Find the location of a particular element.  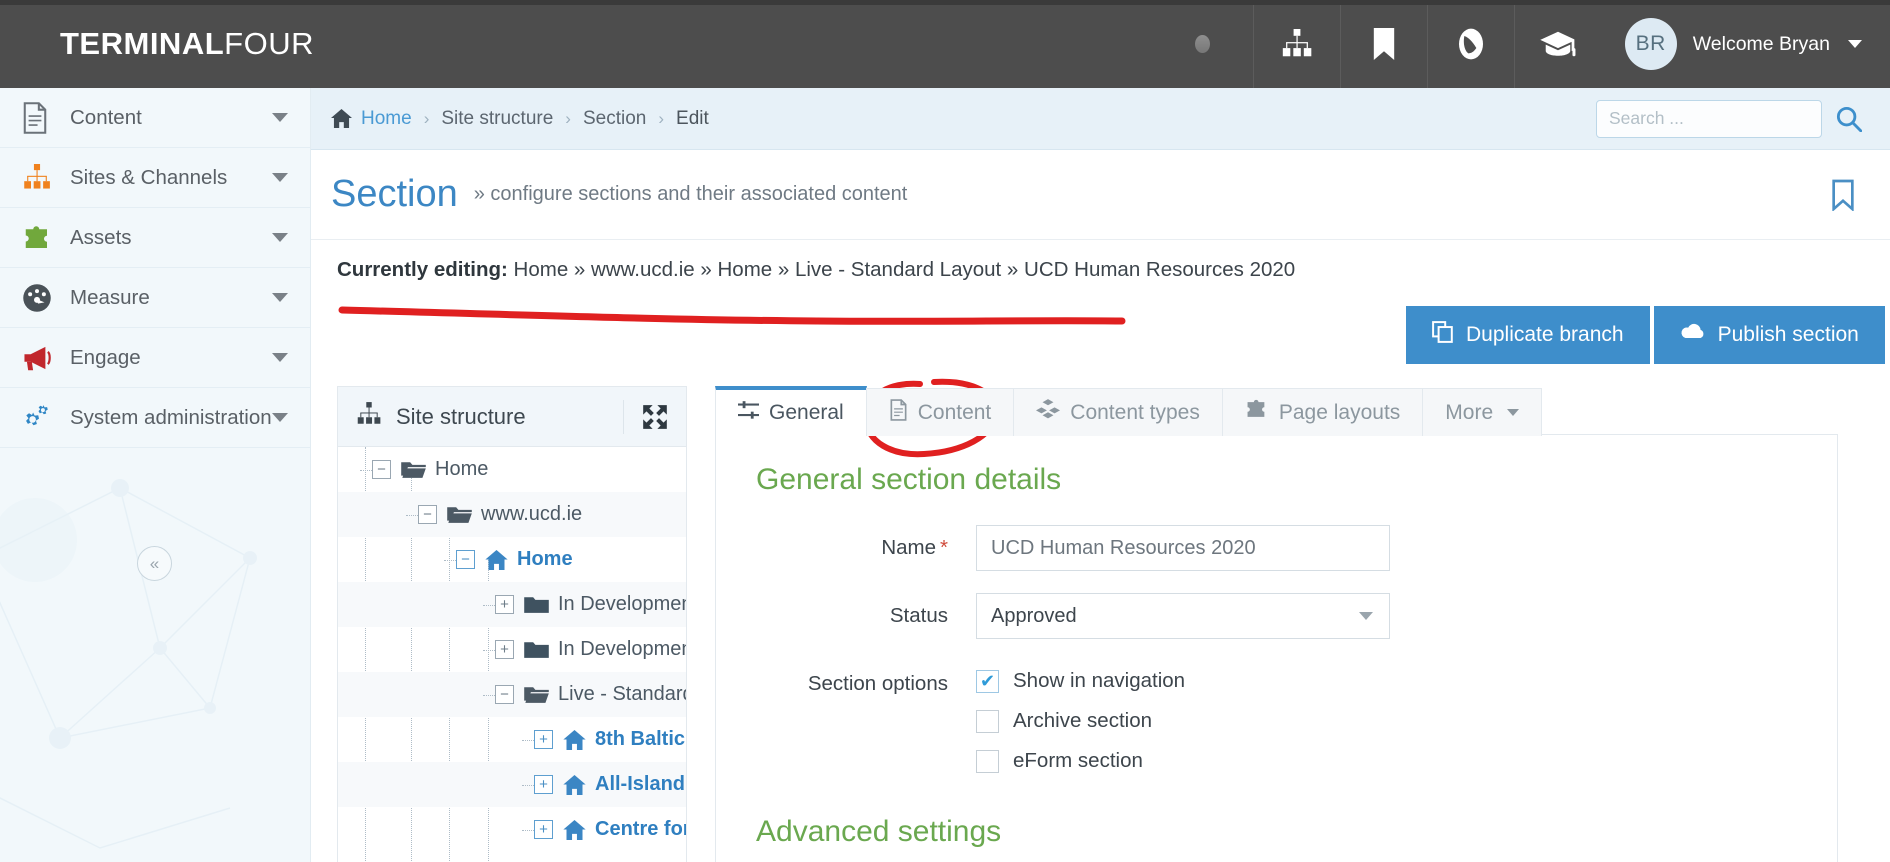

checkbox-eform-section is located at coordinates (987, 761).